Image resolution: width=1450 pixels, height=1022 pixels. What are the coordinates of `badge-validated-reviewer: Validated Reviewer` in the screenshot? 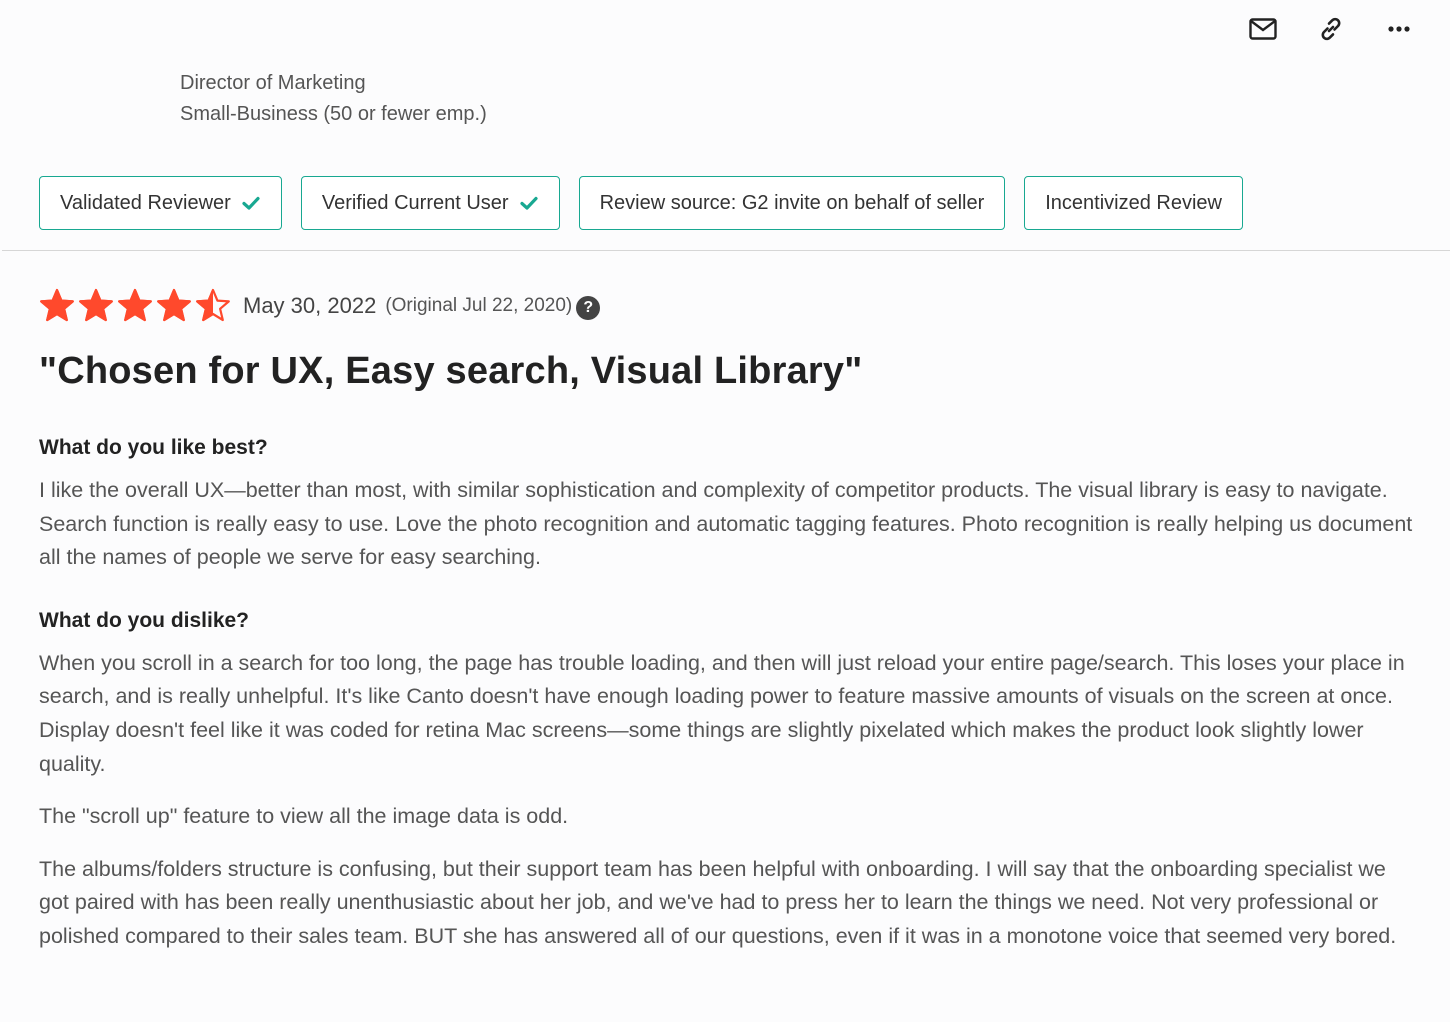 It's located at (160, 203).